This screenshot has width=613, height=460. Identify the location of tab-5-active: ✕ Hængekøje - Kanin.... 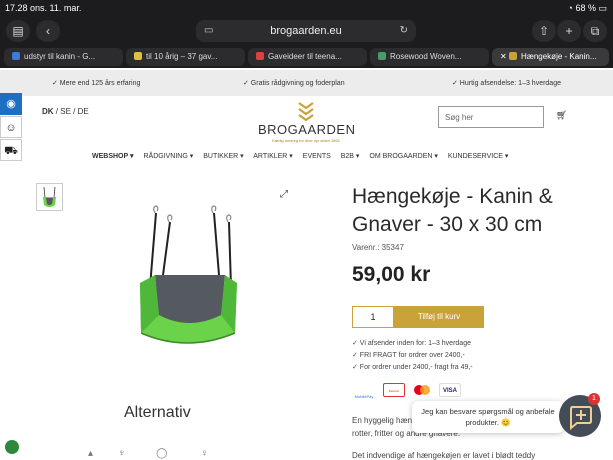
(550, 57).